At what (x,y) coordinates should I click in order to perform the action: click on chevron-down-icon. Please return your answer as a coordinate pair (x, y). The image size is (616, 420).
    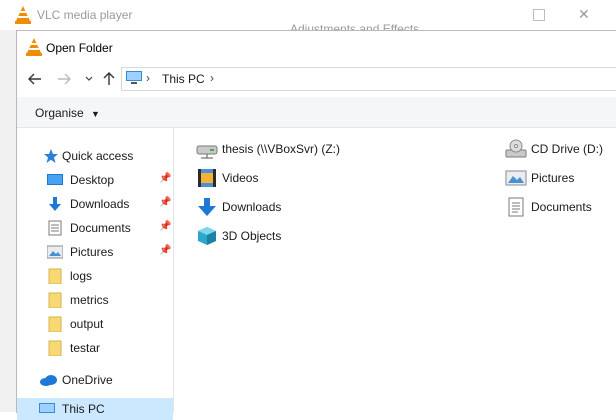
    Looking at the image, I should click on (89, 78).